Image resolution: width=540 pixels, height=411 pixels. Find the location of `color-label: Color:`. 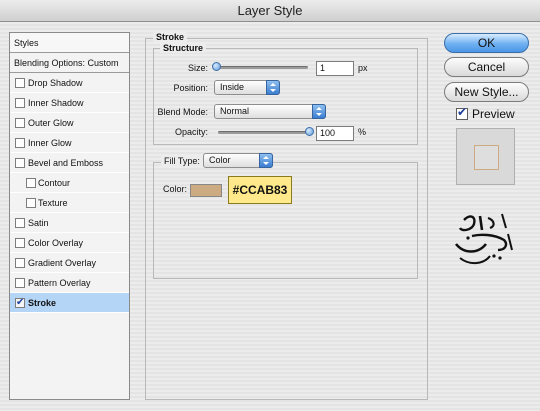

color-label: Color: is located at coordinates (175, 189).